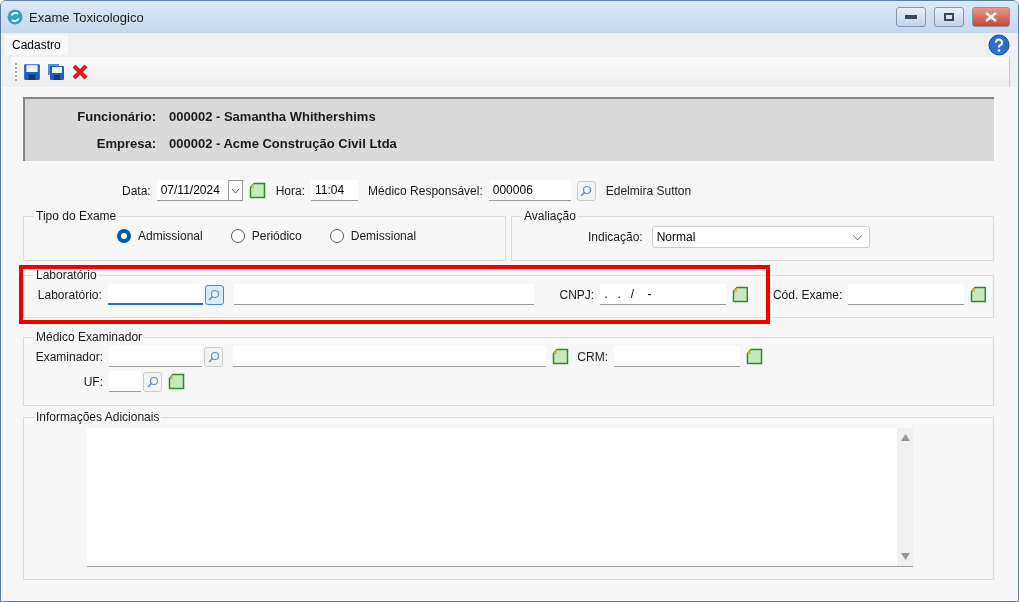 Image resolution: width=1019 pixels, height=602 pixels. I want to click on scroll-up-icon, so click(905, 437).